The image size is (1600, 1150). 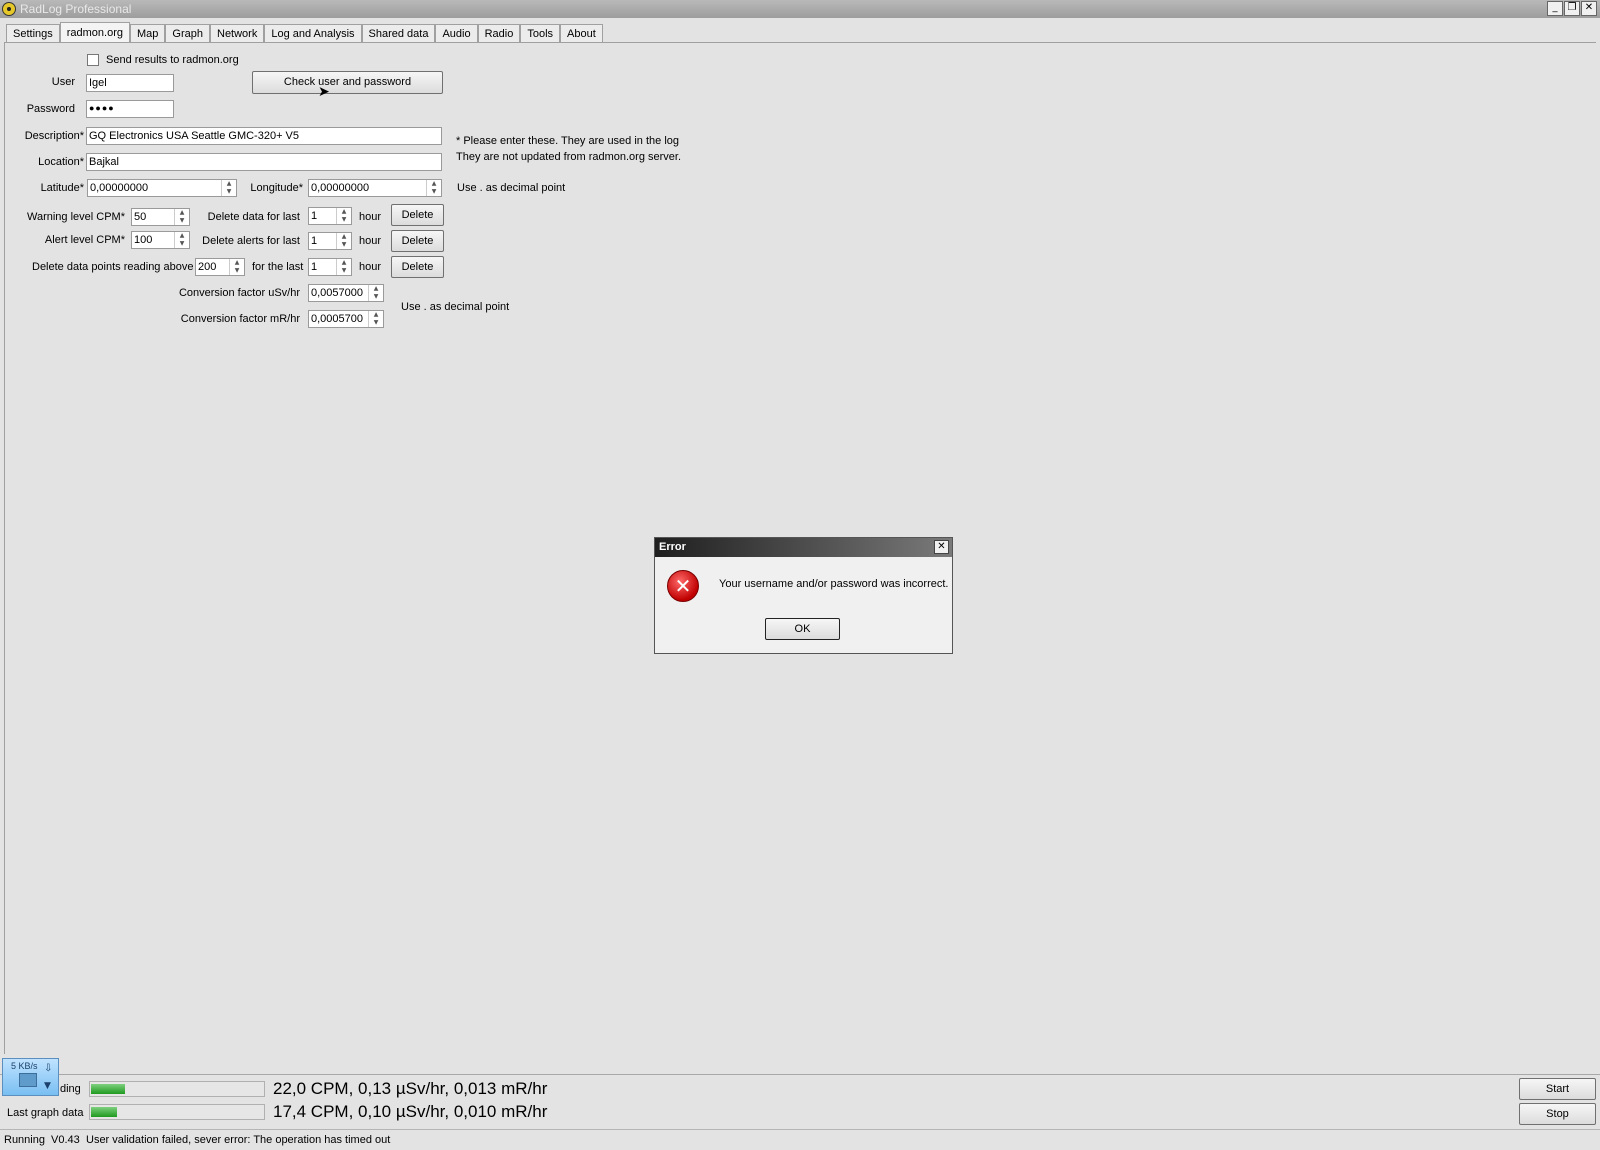 What do you see at coordinates (340, 188) in the screenshot?
I see `longitude-value: 0,00000000` at bounding box center [340, 188].